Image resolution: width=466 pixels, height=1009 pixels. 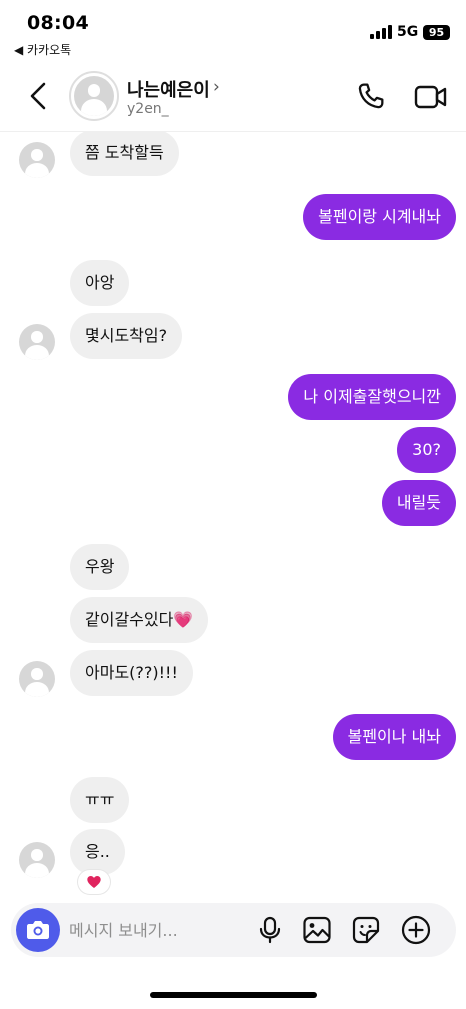 What do you see at coordinates (408, 32) in the screenshot?
I see `network-label: 5G` at bounding box center [408, 32].